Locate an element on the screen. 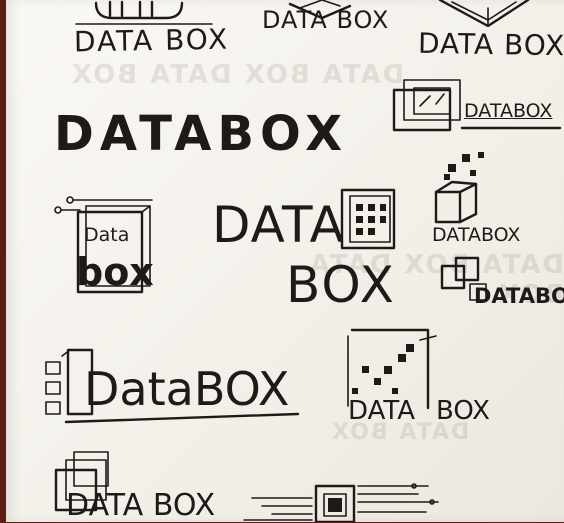  stacked-cubes-icon is located at coordinates (459, 188).